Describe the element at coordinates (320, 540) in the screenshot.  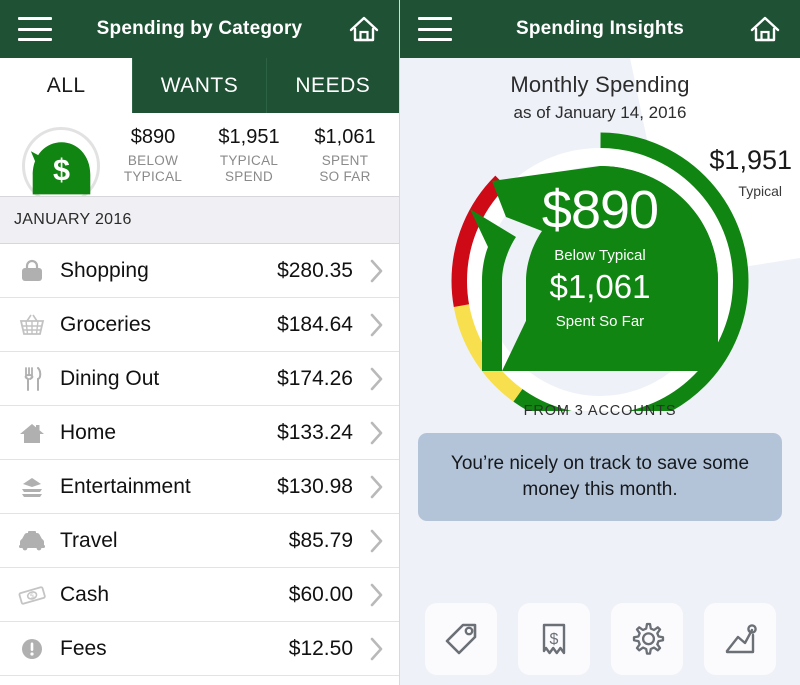
I see `category-amount: $85.79` at that location.